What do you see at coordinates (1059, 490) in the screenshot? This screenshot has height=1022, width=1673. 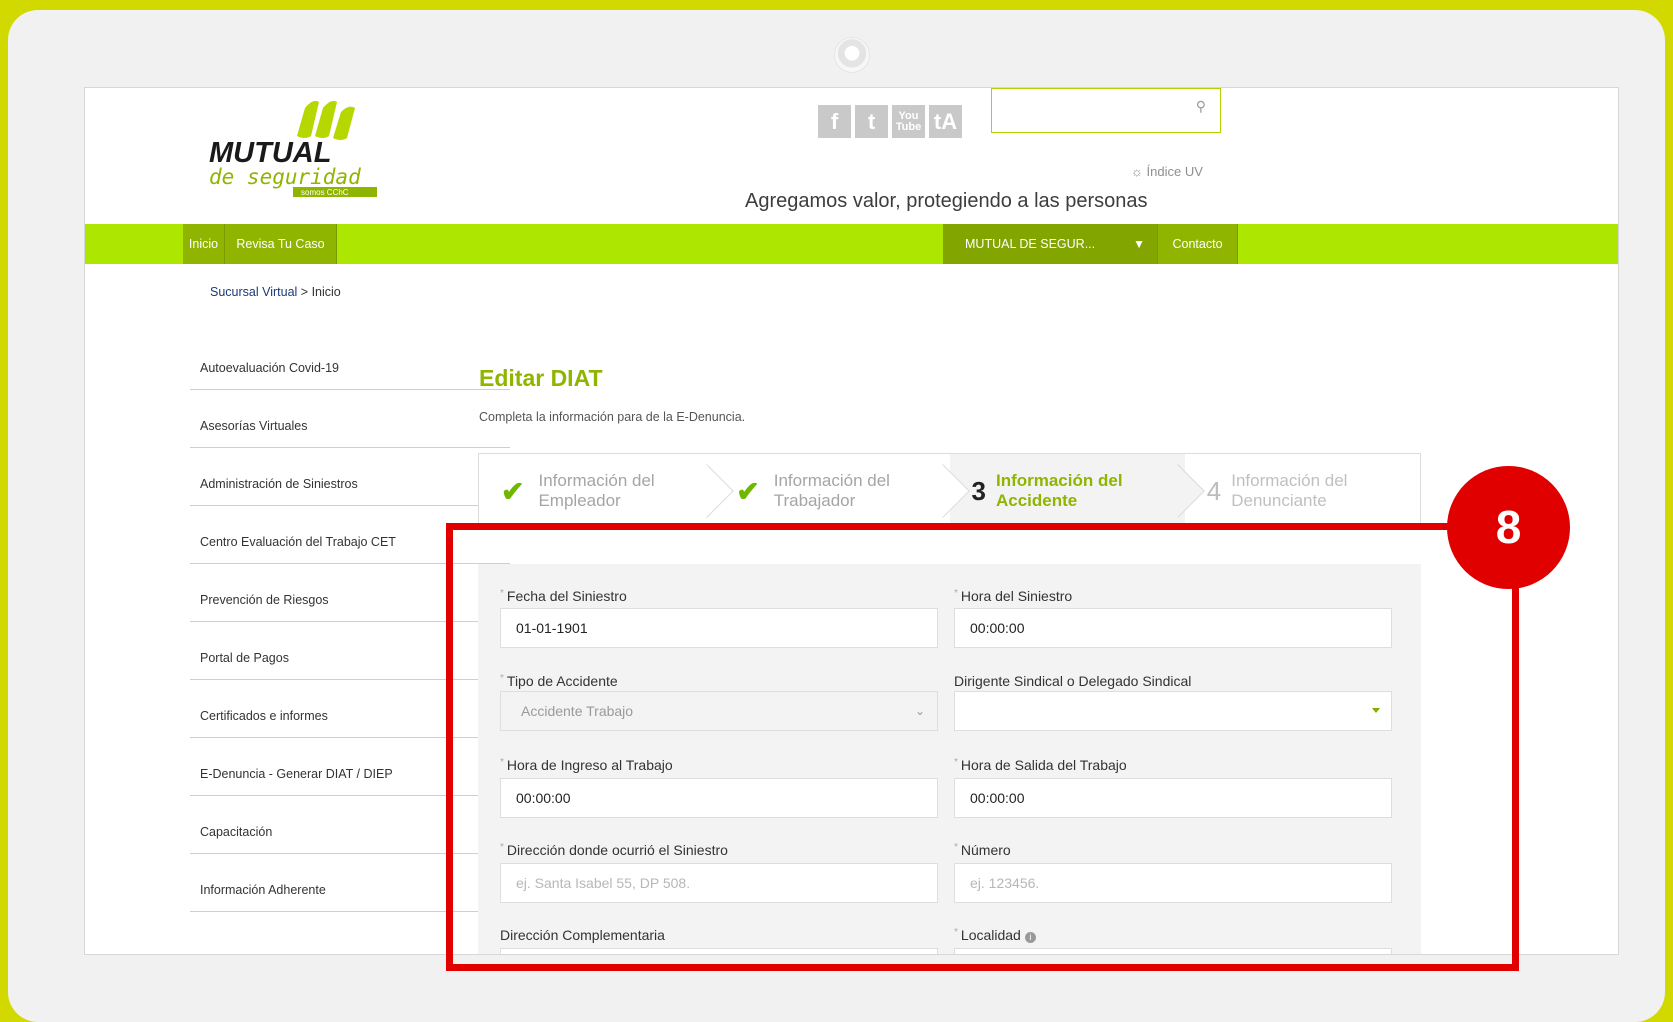 I see `step-label: Información del Accidente` at bounding box center [1059, 490].